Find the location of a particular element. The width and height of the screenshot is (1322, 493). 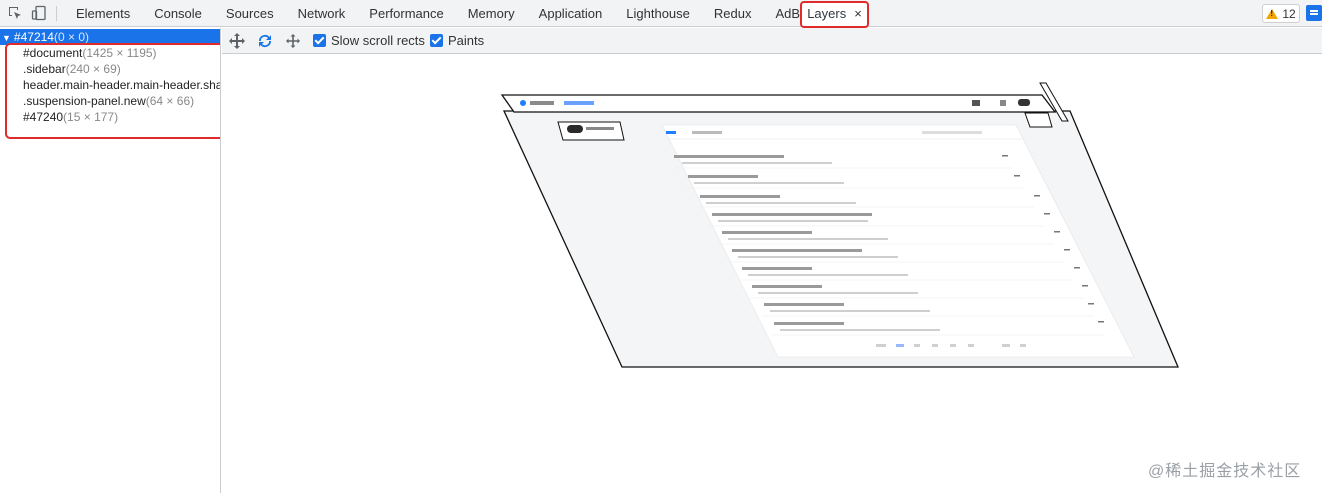

tab-performance: Performance is located at coordinates (406, 13).